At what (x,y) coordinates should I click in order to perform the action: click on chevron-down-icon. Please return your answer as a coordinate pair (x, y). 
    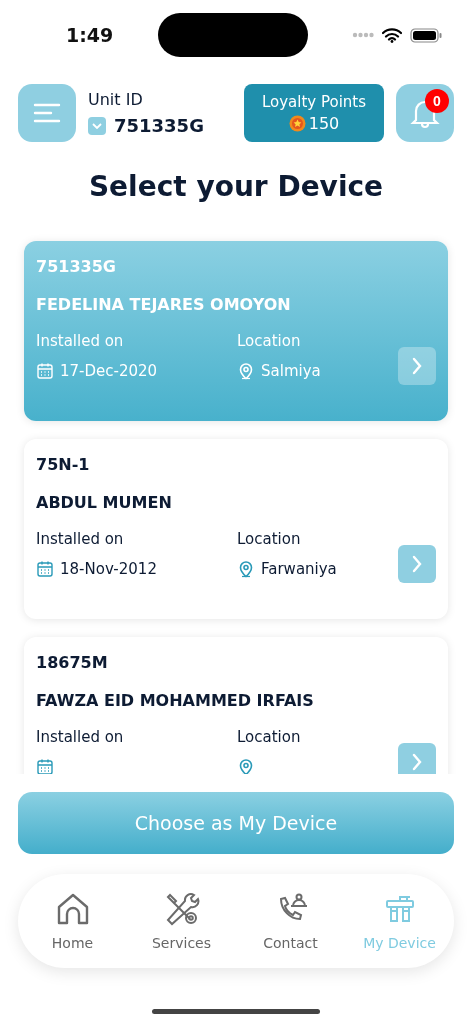
    Looking at the image, I should click on (97, 125).